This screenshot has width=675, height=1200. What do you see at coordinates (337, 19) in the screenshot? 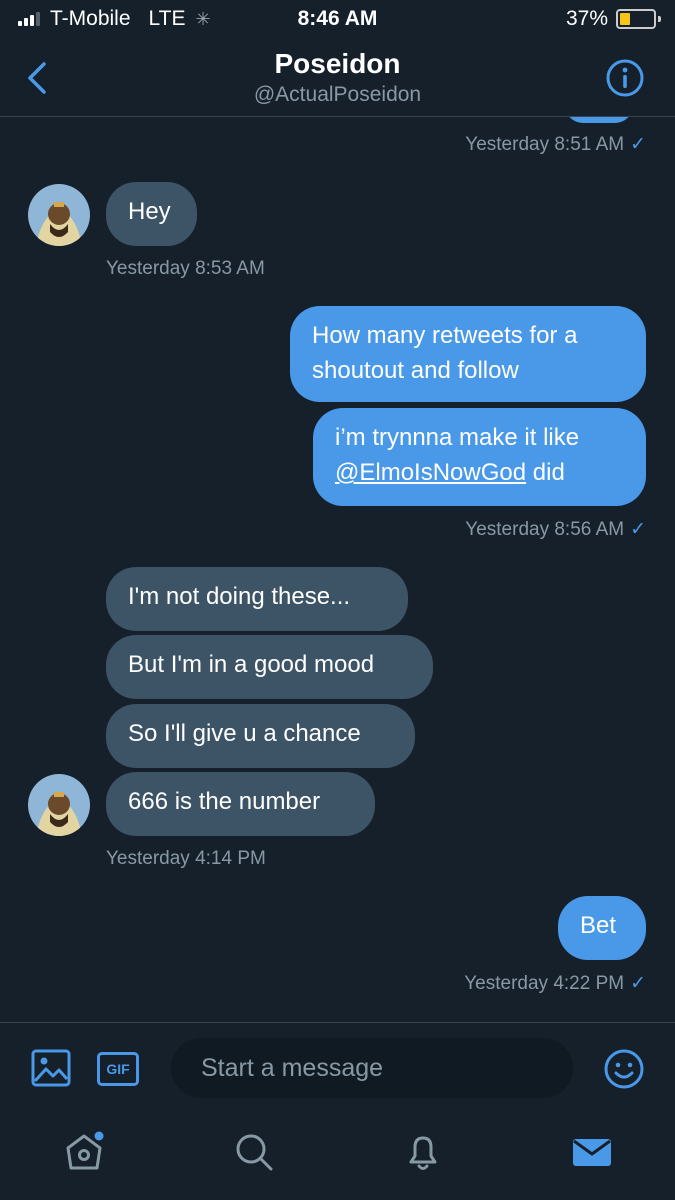
I see `status-bar: T-Mobile LTE ✳ 8:46 AM 37%` at bounding box center [337, 19].